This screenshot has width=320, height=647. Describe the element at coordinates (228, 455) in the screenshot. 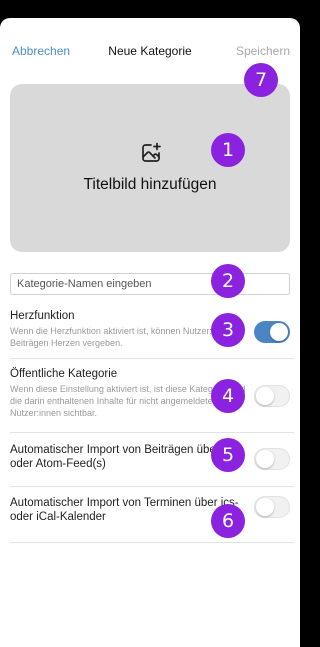

I see `annotation-badge-5: 5` at that location.